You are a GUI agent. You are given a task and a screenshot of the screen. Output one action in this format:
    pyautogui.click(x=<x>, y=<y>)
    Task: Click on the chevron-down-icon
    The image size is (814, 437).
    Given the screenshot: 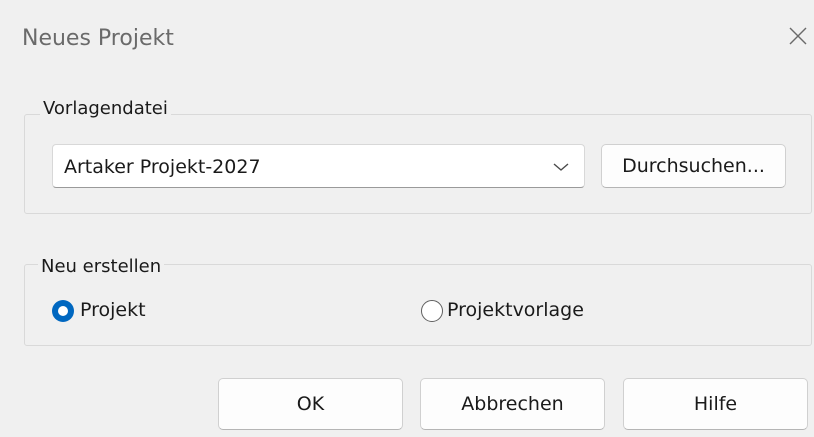 What is the action you would take?
    pyautogui.click(x=561, y=166)
    